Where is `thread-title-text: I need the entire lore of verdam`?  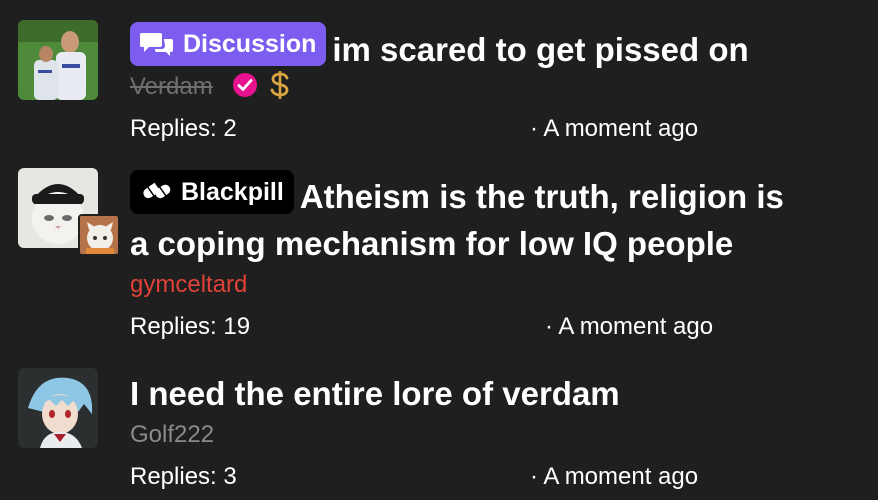 thread-title-text: I need the entire lore of verdam is located at coordinates (375, 393).